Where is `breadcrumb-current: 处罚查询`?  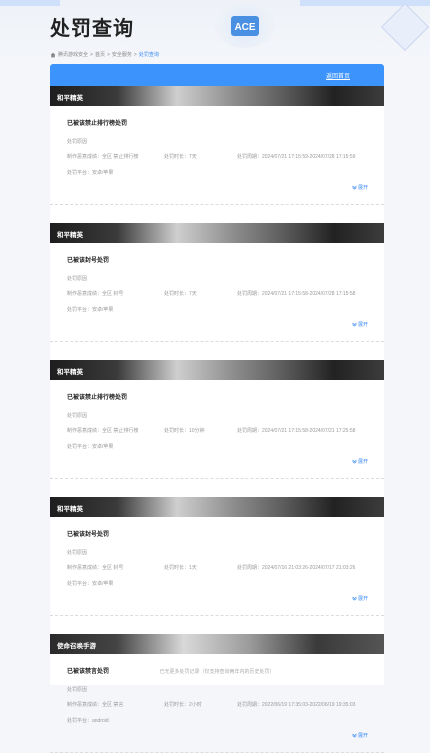
breadcrumb-current: 处罚查询 is located at coordinates (148, 55).